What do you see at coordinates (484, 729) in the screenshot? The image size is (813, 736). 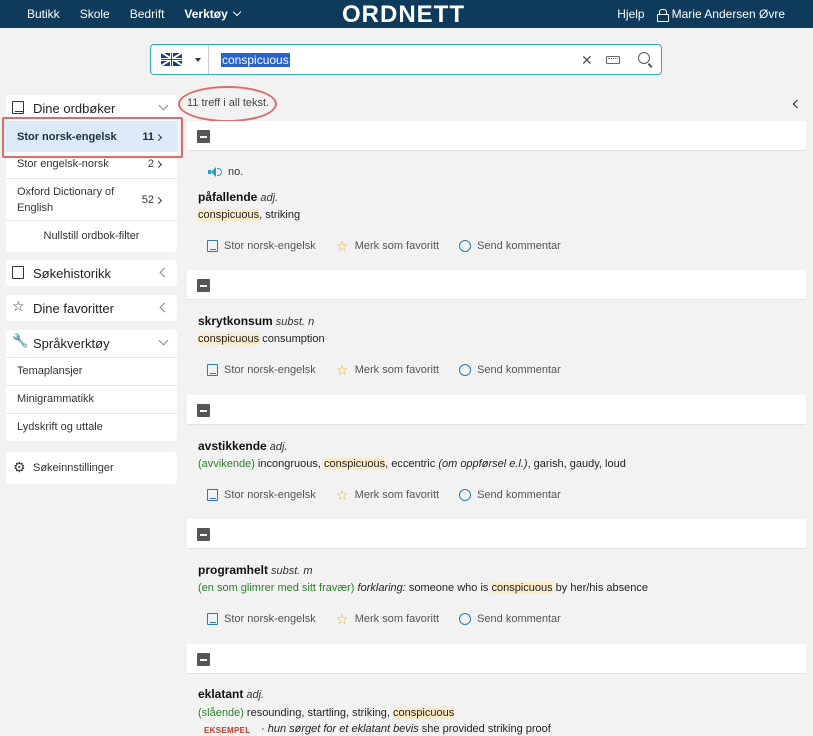 I see `example-translation: she provided striking proof` at bounding box center [484, 729].